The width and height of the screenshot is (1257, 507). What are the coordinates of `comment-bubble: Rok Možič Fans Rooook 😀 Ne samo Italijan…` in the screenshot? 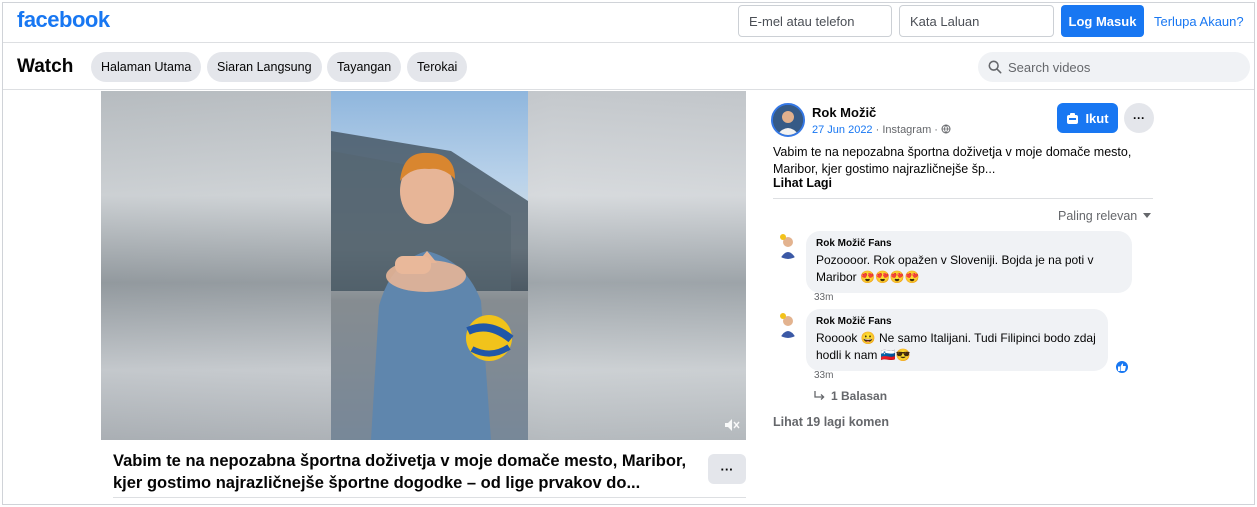 It's located at (957, 340).